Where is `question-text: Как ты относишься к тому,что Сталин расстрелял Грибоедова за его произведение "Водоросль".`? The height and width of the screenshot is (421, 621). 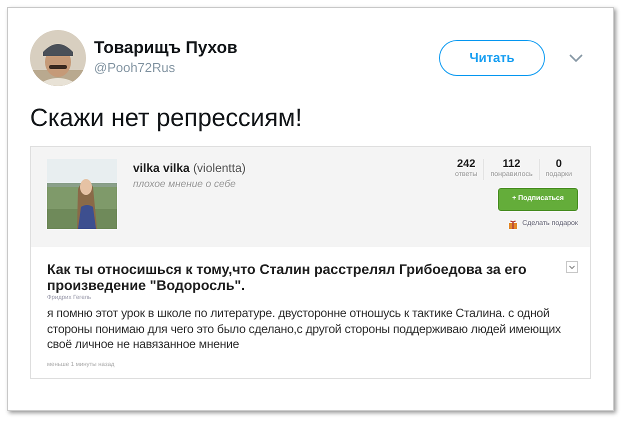
question-text: Как ты относишься к тому,что Сталин расстрелял Грибоедова за его произведение "Водоросль". is located at coordinates (287, 277).